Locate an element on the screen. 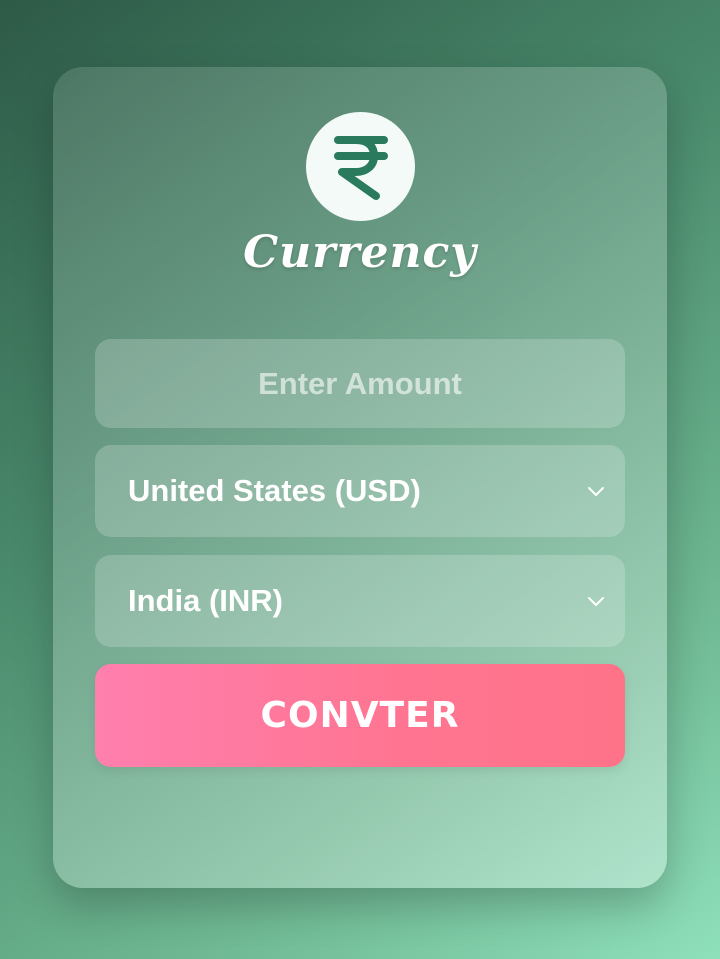  from-currency-select: United States (USD) is located at coordinates (360, 491).